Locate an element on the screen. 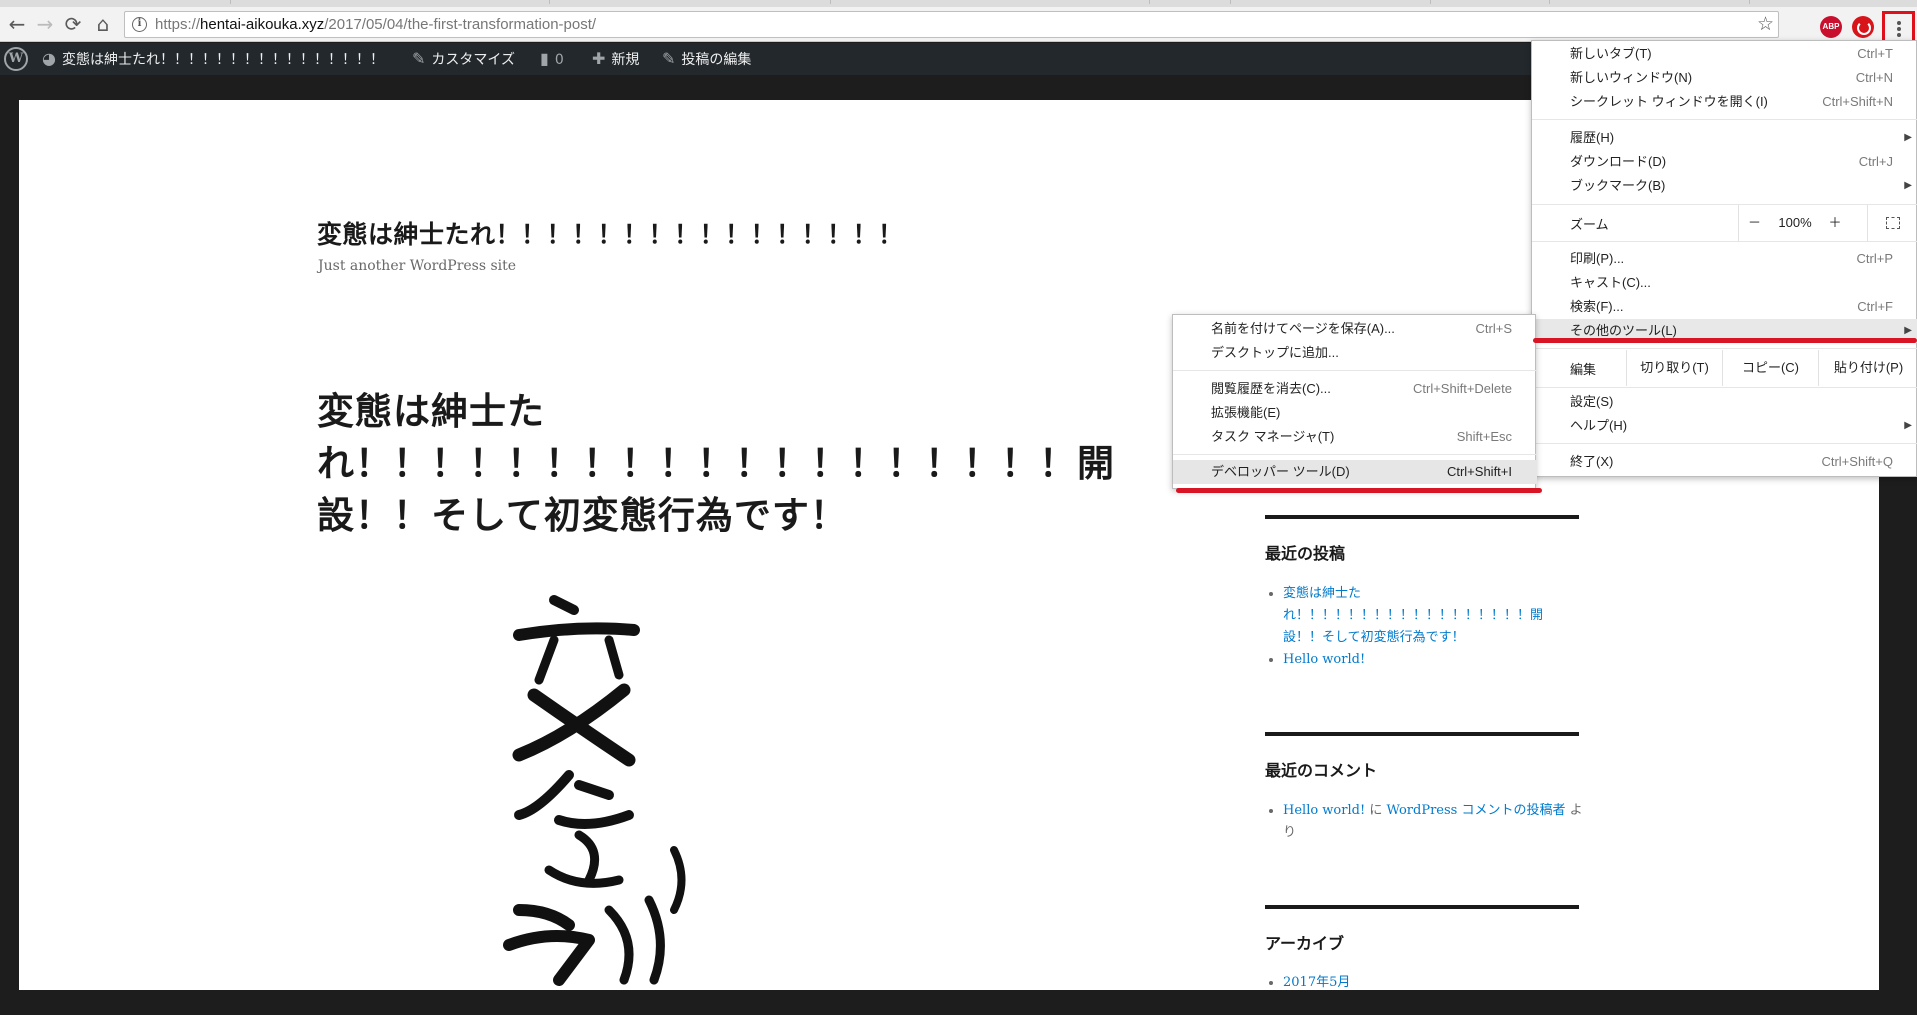 This screenshot has width=1917, height=1015. archive-list: 2017年5月 is located at coordinates (1428, 981).